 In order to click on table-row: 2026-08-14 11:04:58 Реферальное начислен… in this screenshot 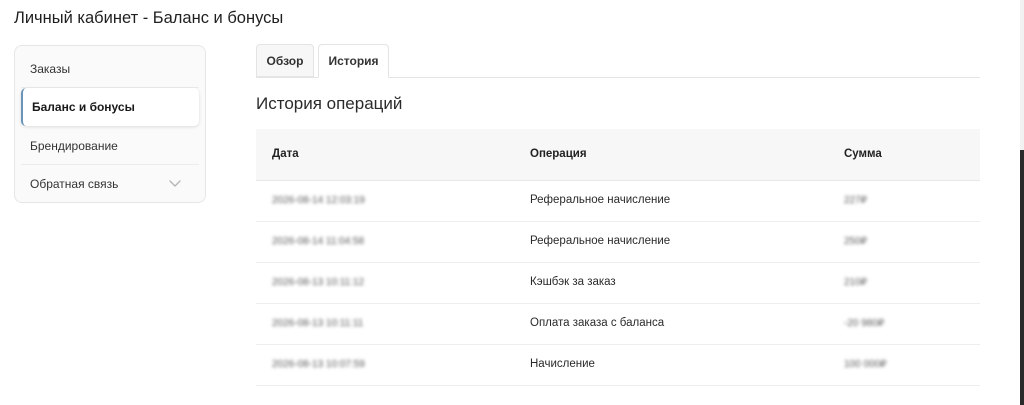, I will do `click(618, 242)`.